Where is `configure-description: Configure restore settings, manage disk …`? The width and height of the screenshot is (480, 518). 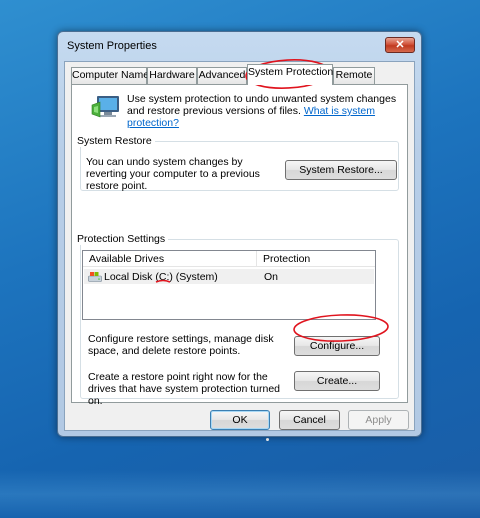 configure-description: Configure restore settings, manage disk … is located at coordinates (181, 345).